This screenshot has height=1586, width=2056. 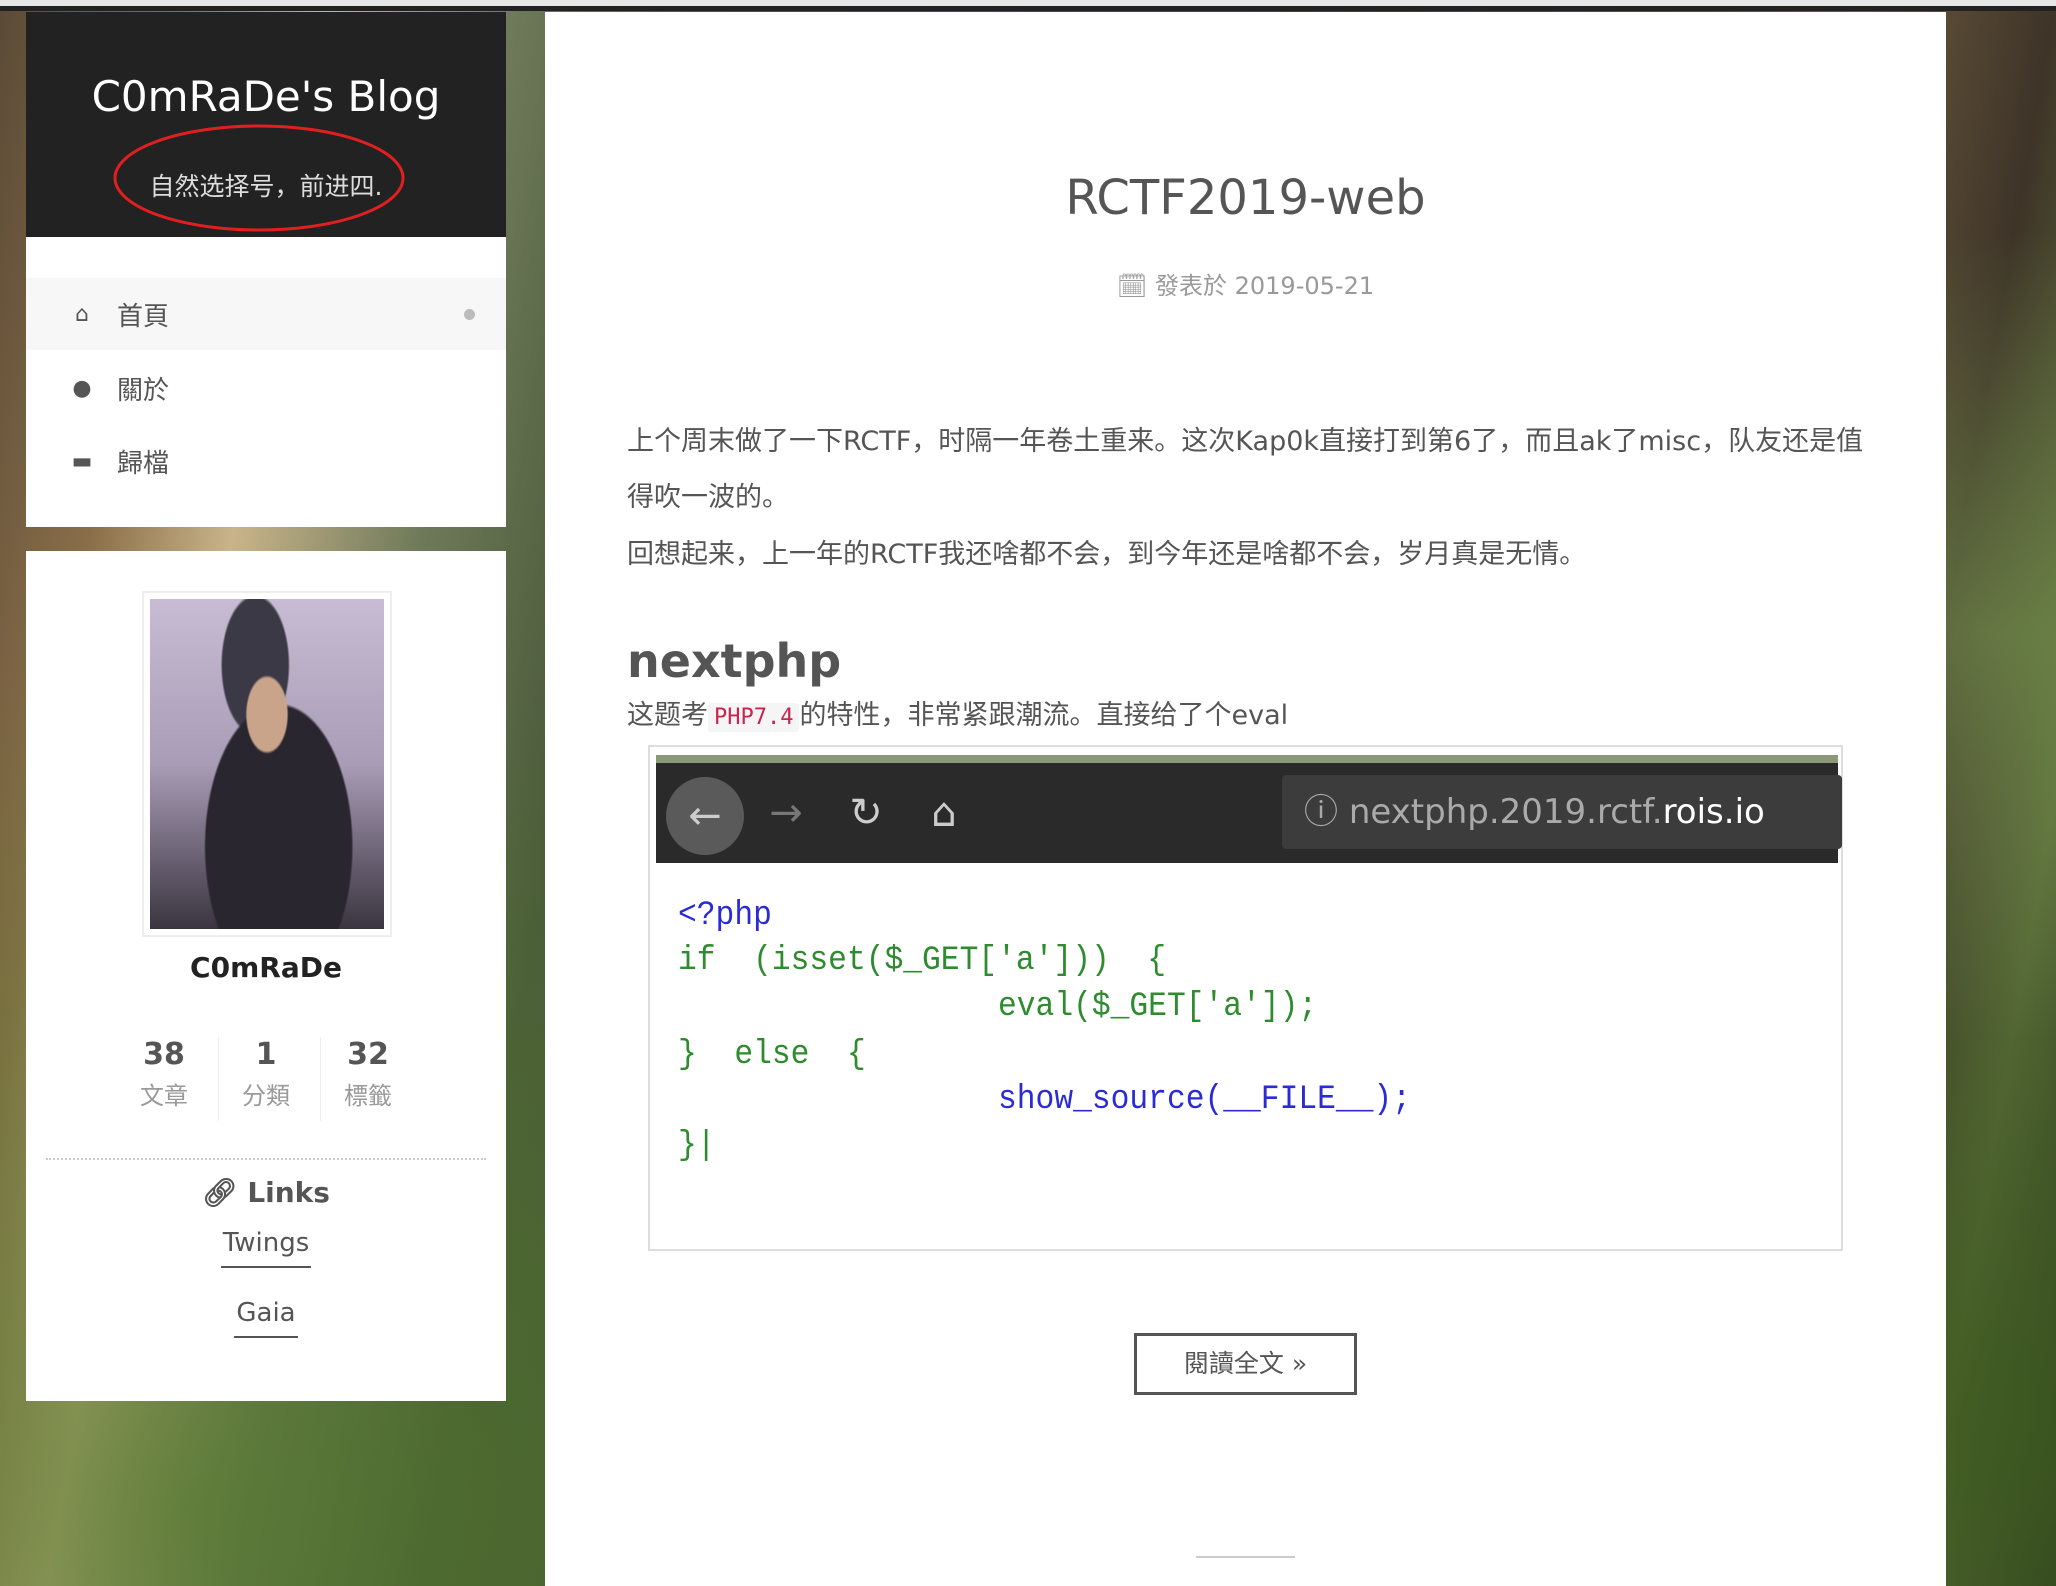 What do you see at coordinates (266, 461) in the screenshot?
I see `menu-item-archive: ▬ 歸檔` at bounding box center [266, 461].